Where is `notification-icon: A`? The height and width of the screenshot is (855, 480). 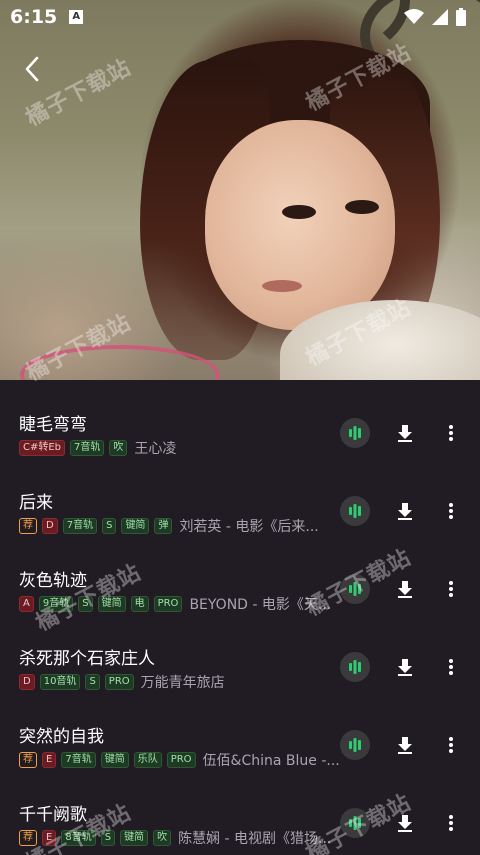 notification-icon: A is located at coordinates (76, 17).